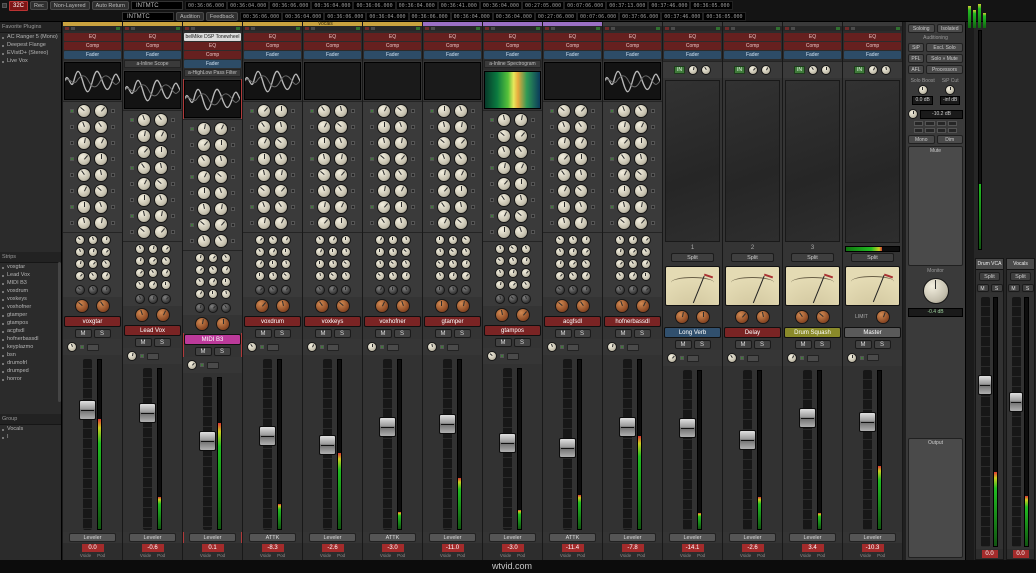  Describe the element at coordinates (290, 5) in the screenshot. I see `timecode-display: 00:36:06.000` at that location.